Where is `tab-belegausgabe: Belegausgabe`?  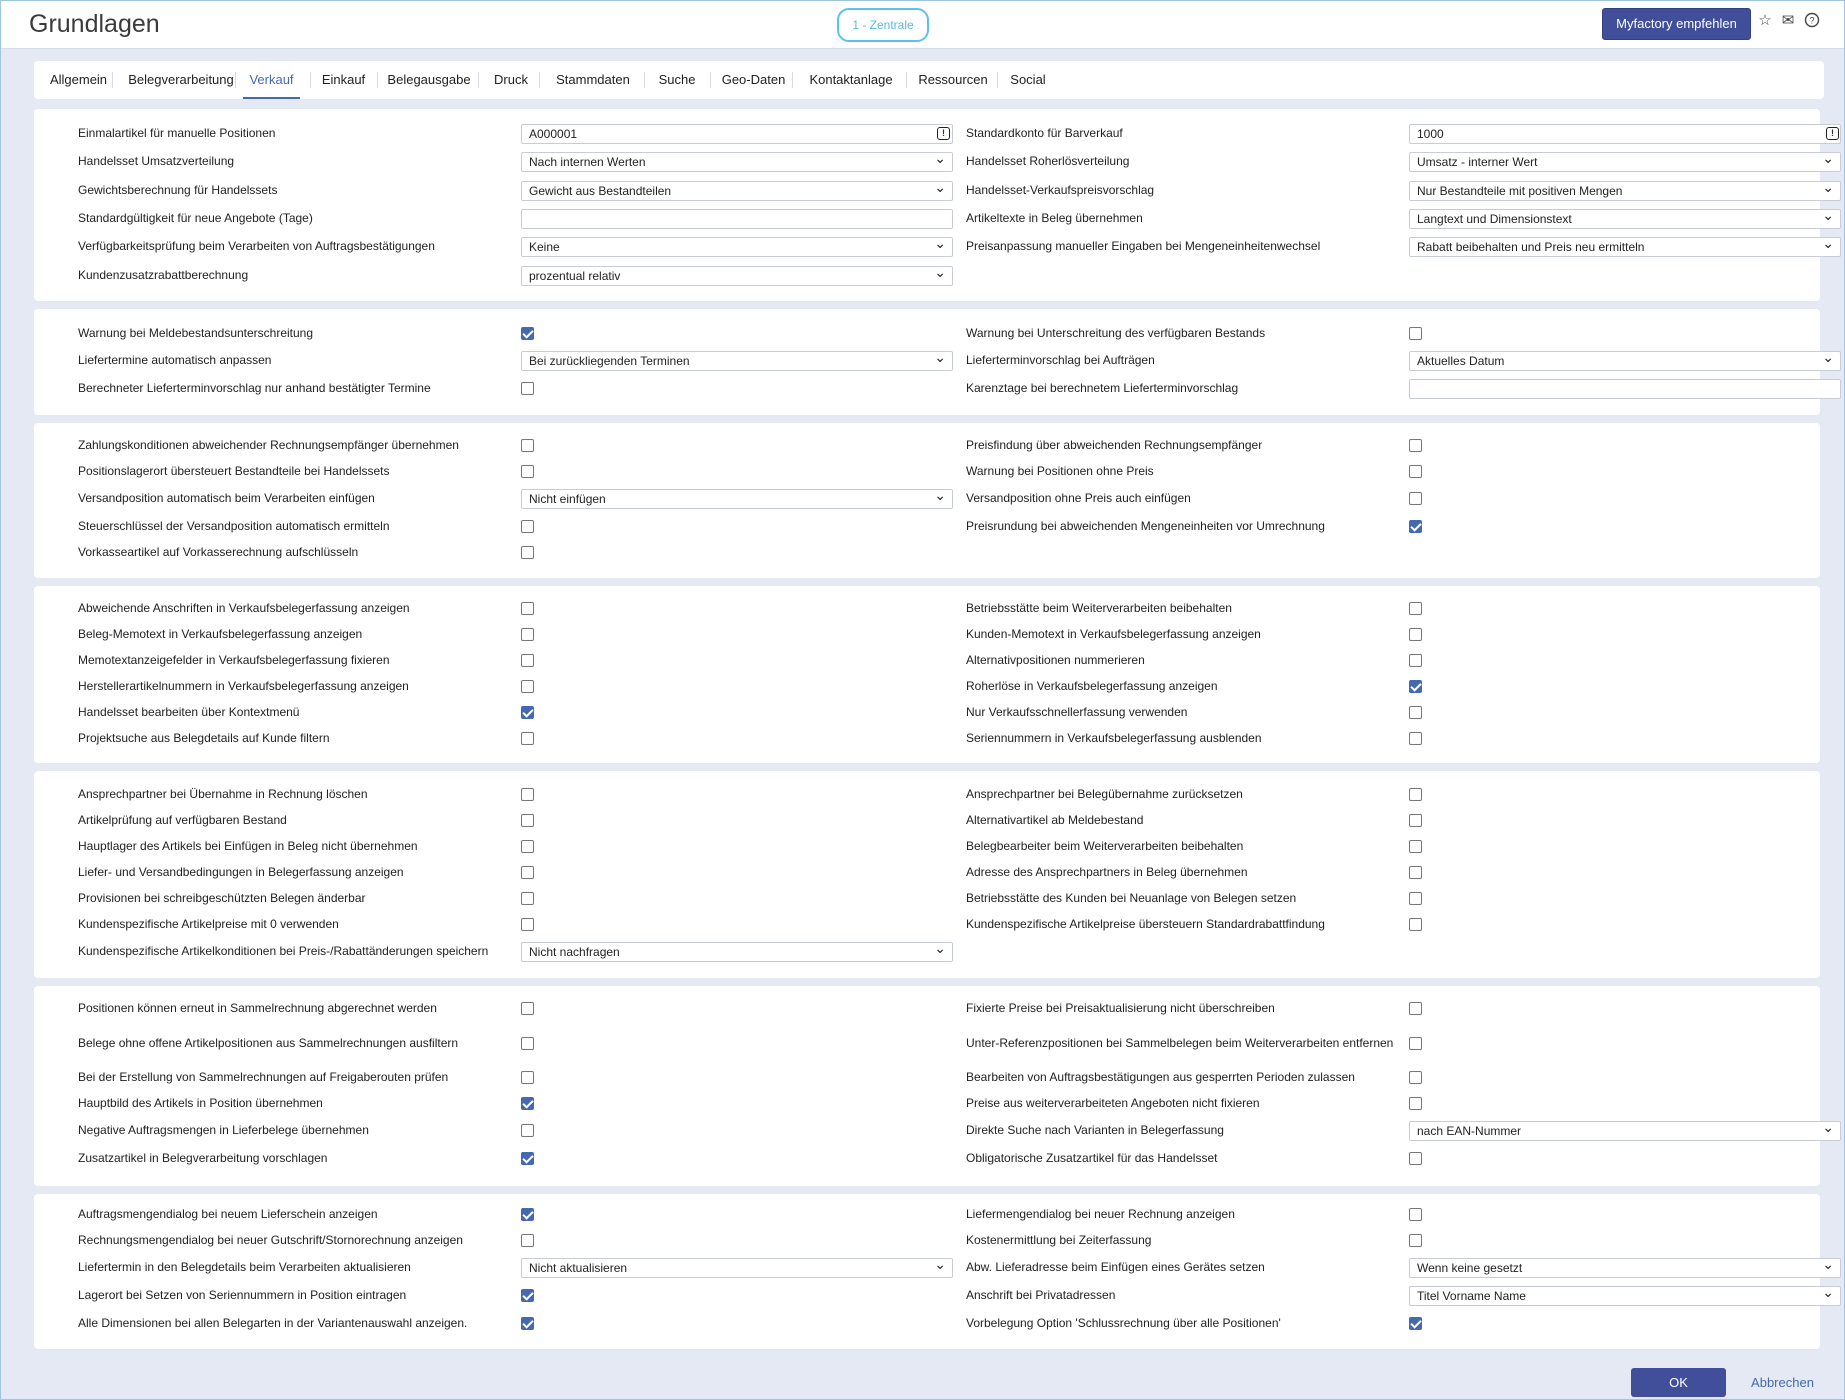
tab-belegausgabe: Belegausgabe is located at coordinates (429, 80).